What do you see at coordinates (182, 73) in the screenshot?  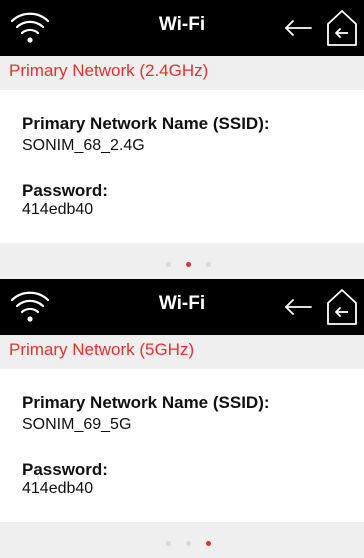 I see `section-header: Primary Network (2.4GHz)` at bounding box center [182, 73].